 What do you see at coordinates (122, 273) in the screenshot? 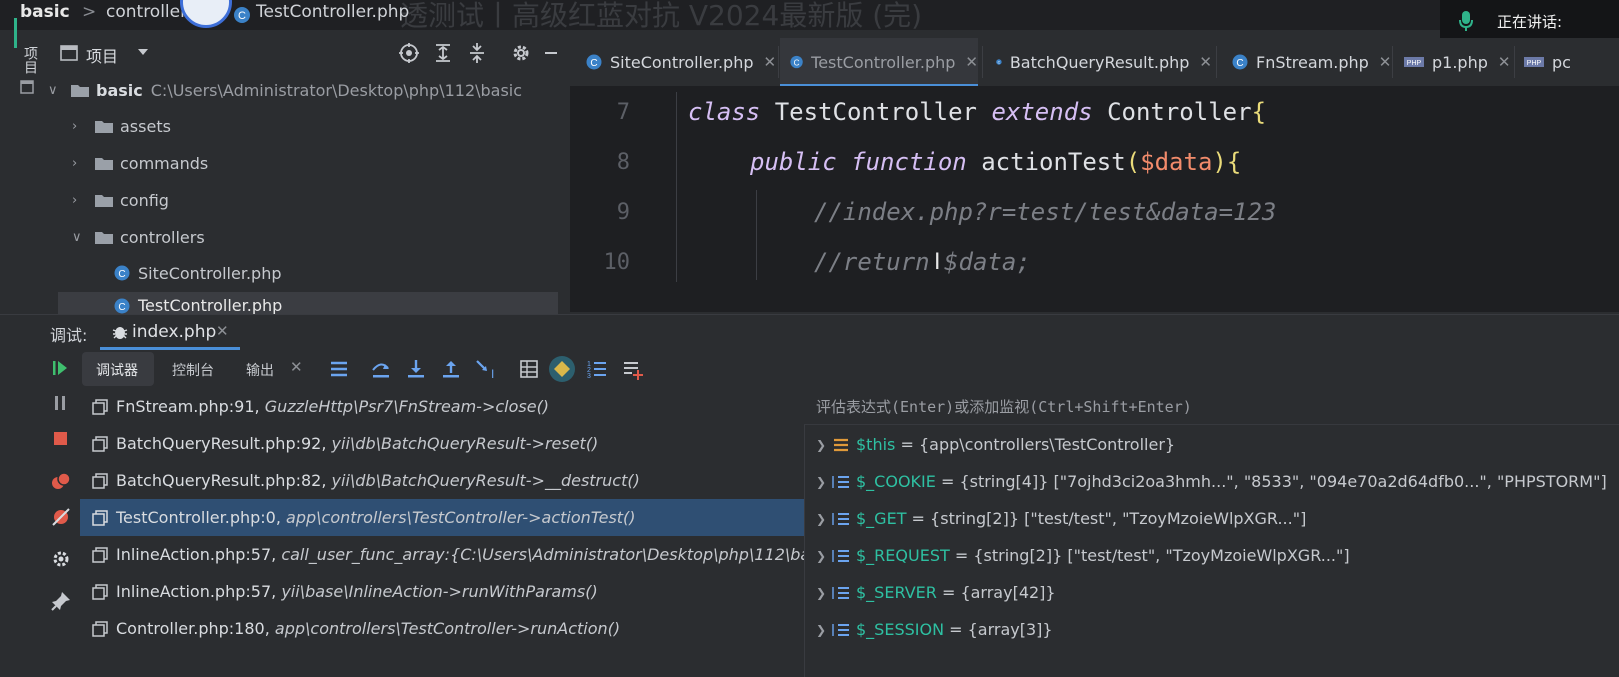
I see `class-file-icon: C` at bounding box center [122, 273].